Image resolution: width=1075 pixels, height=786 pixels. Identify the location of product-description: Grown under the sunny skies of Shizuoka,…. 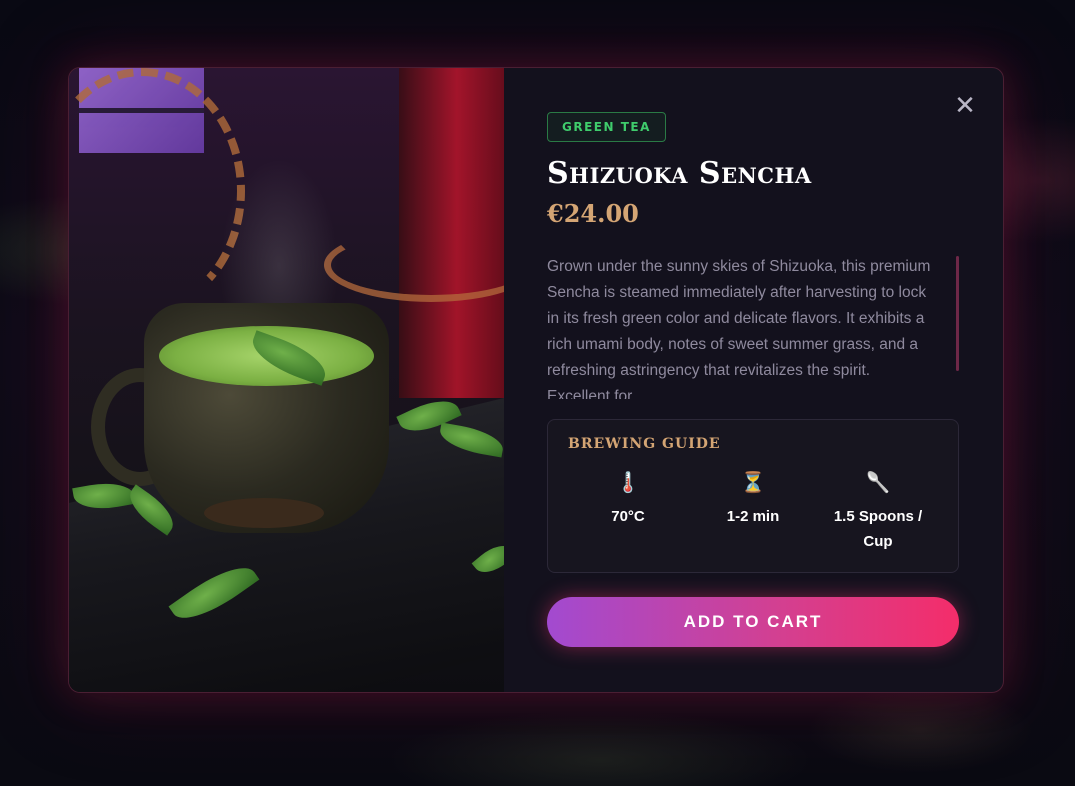
(739, 328).